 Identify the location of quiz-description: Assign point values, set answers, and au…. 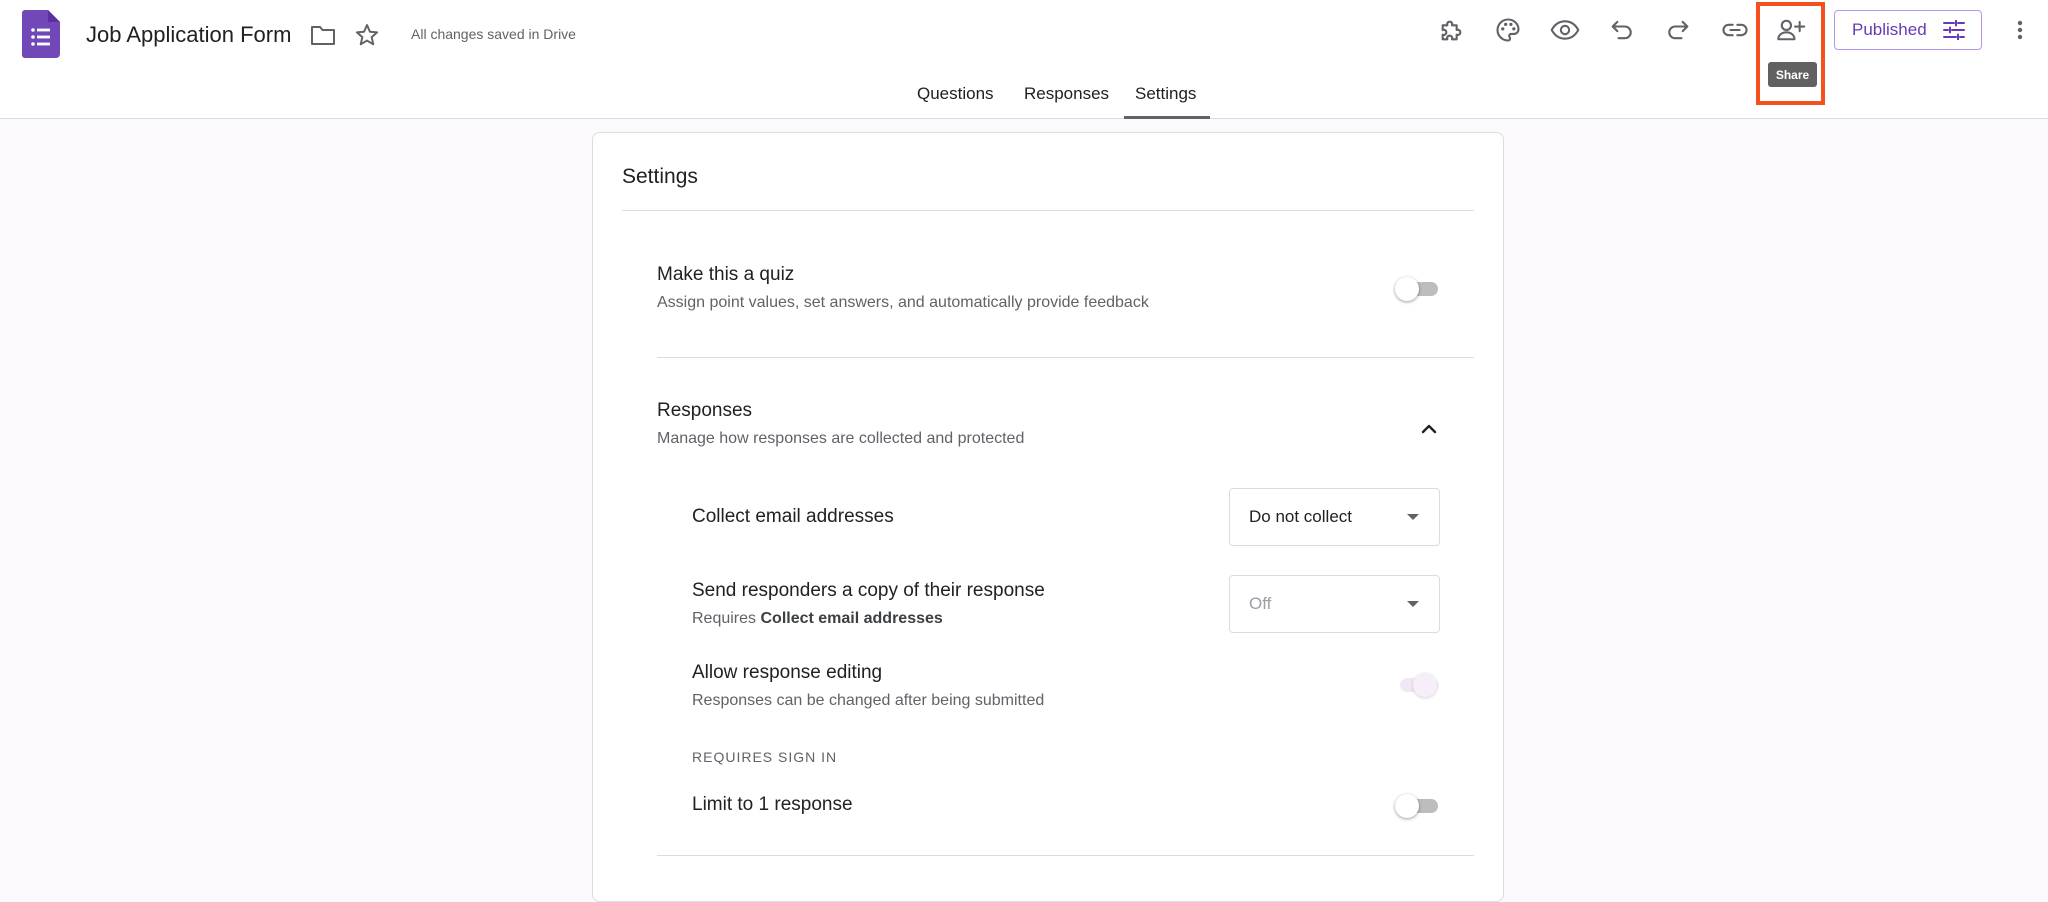
(903, 302).